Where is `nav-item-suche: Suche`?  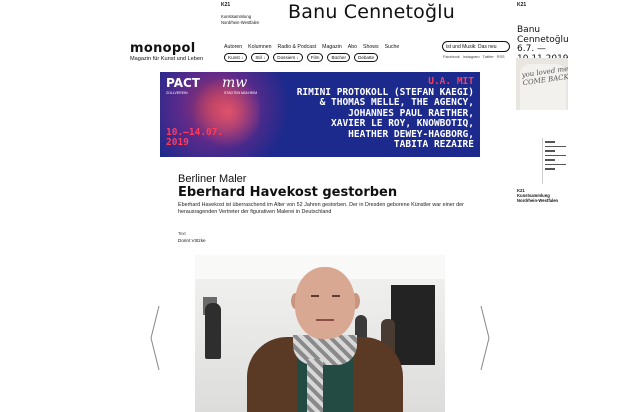 nav-item-suche: Suche is located at coordinates (392, 47).